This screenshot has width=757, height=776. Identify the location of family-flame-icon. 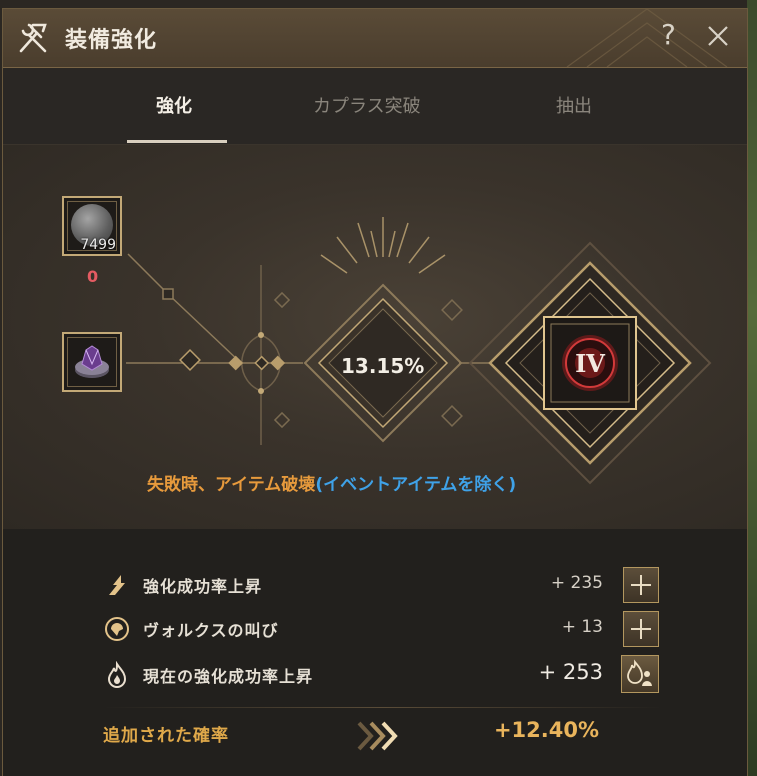
(639, 672).